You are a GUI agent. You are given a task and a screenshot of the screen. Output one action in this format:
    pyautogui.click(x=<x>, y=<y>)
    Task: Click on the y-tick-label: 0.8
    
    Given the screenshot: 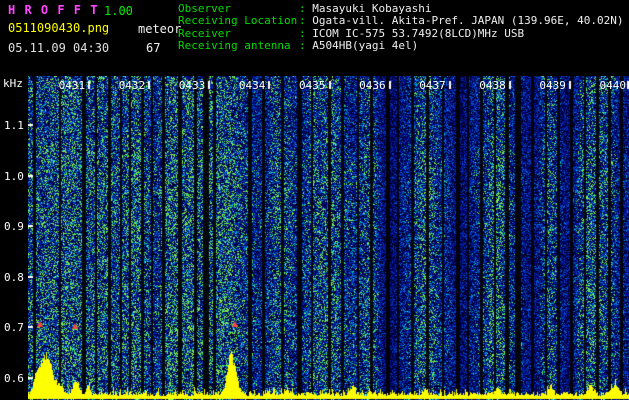 What is the action you would take?
    pyautogui.click(x=14, y=277)
    